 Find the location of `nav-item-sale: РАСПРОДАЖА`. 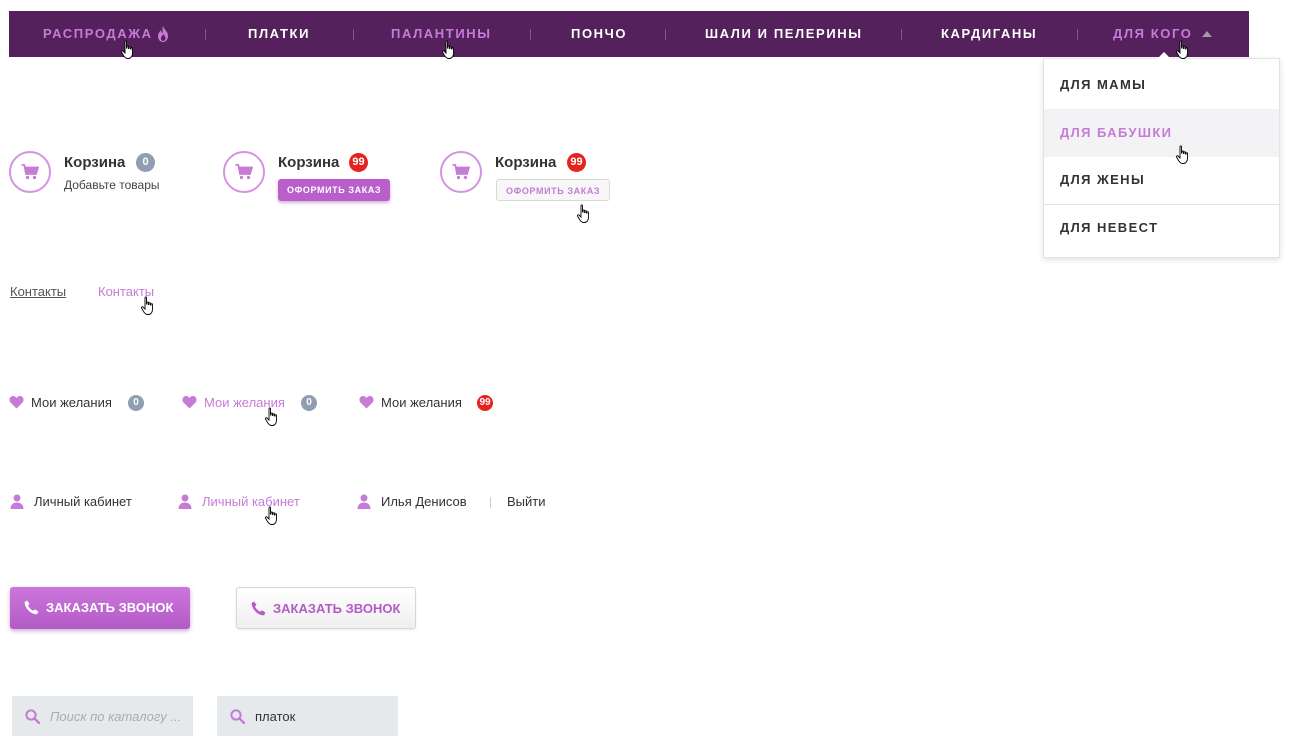

nav-item-sale: РАСПРОДАЖА is located at coordinates (98, 34).